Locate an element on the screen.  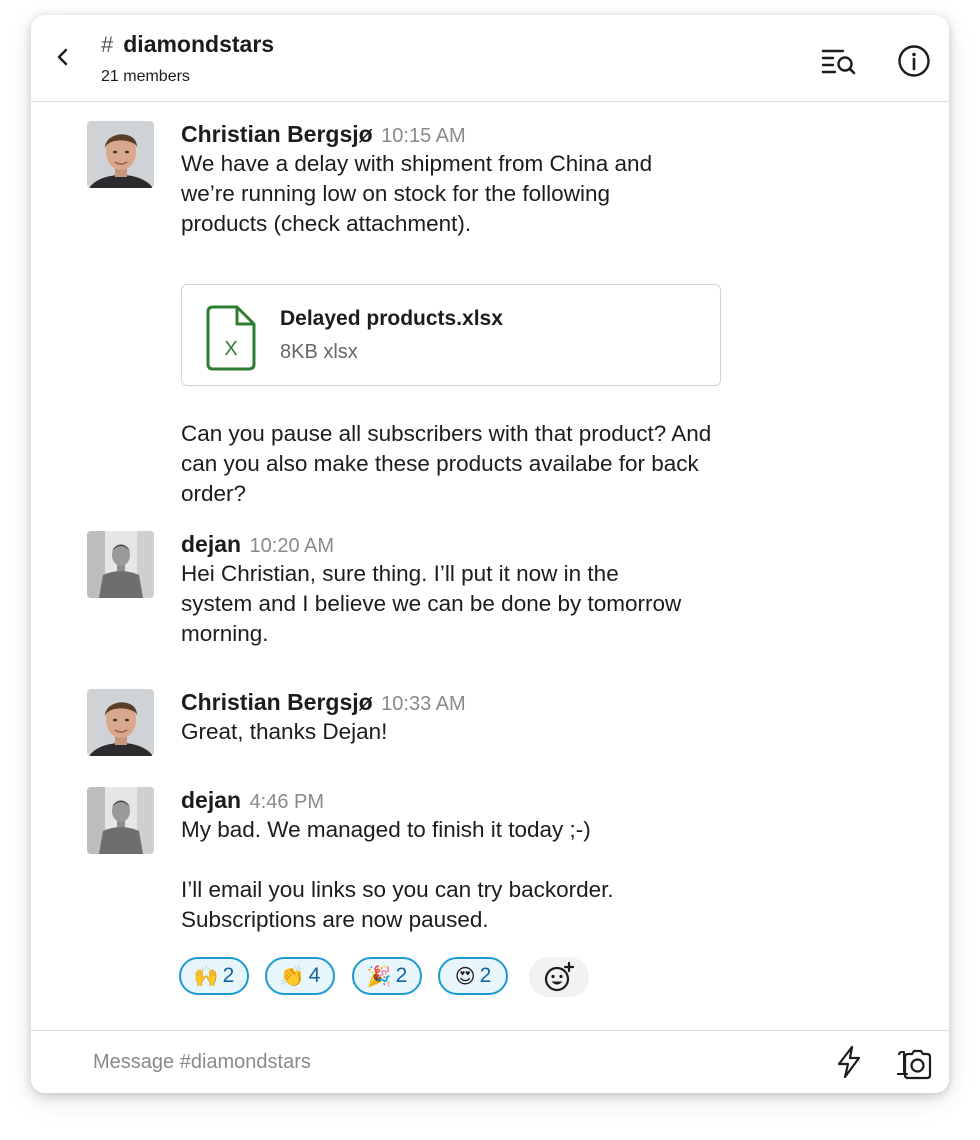
reaction-clapping-hands: 👏 4 is located at coordinates (300, 976).